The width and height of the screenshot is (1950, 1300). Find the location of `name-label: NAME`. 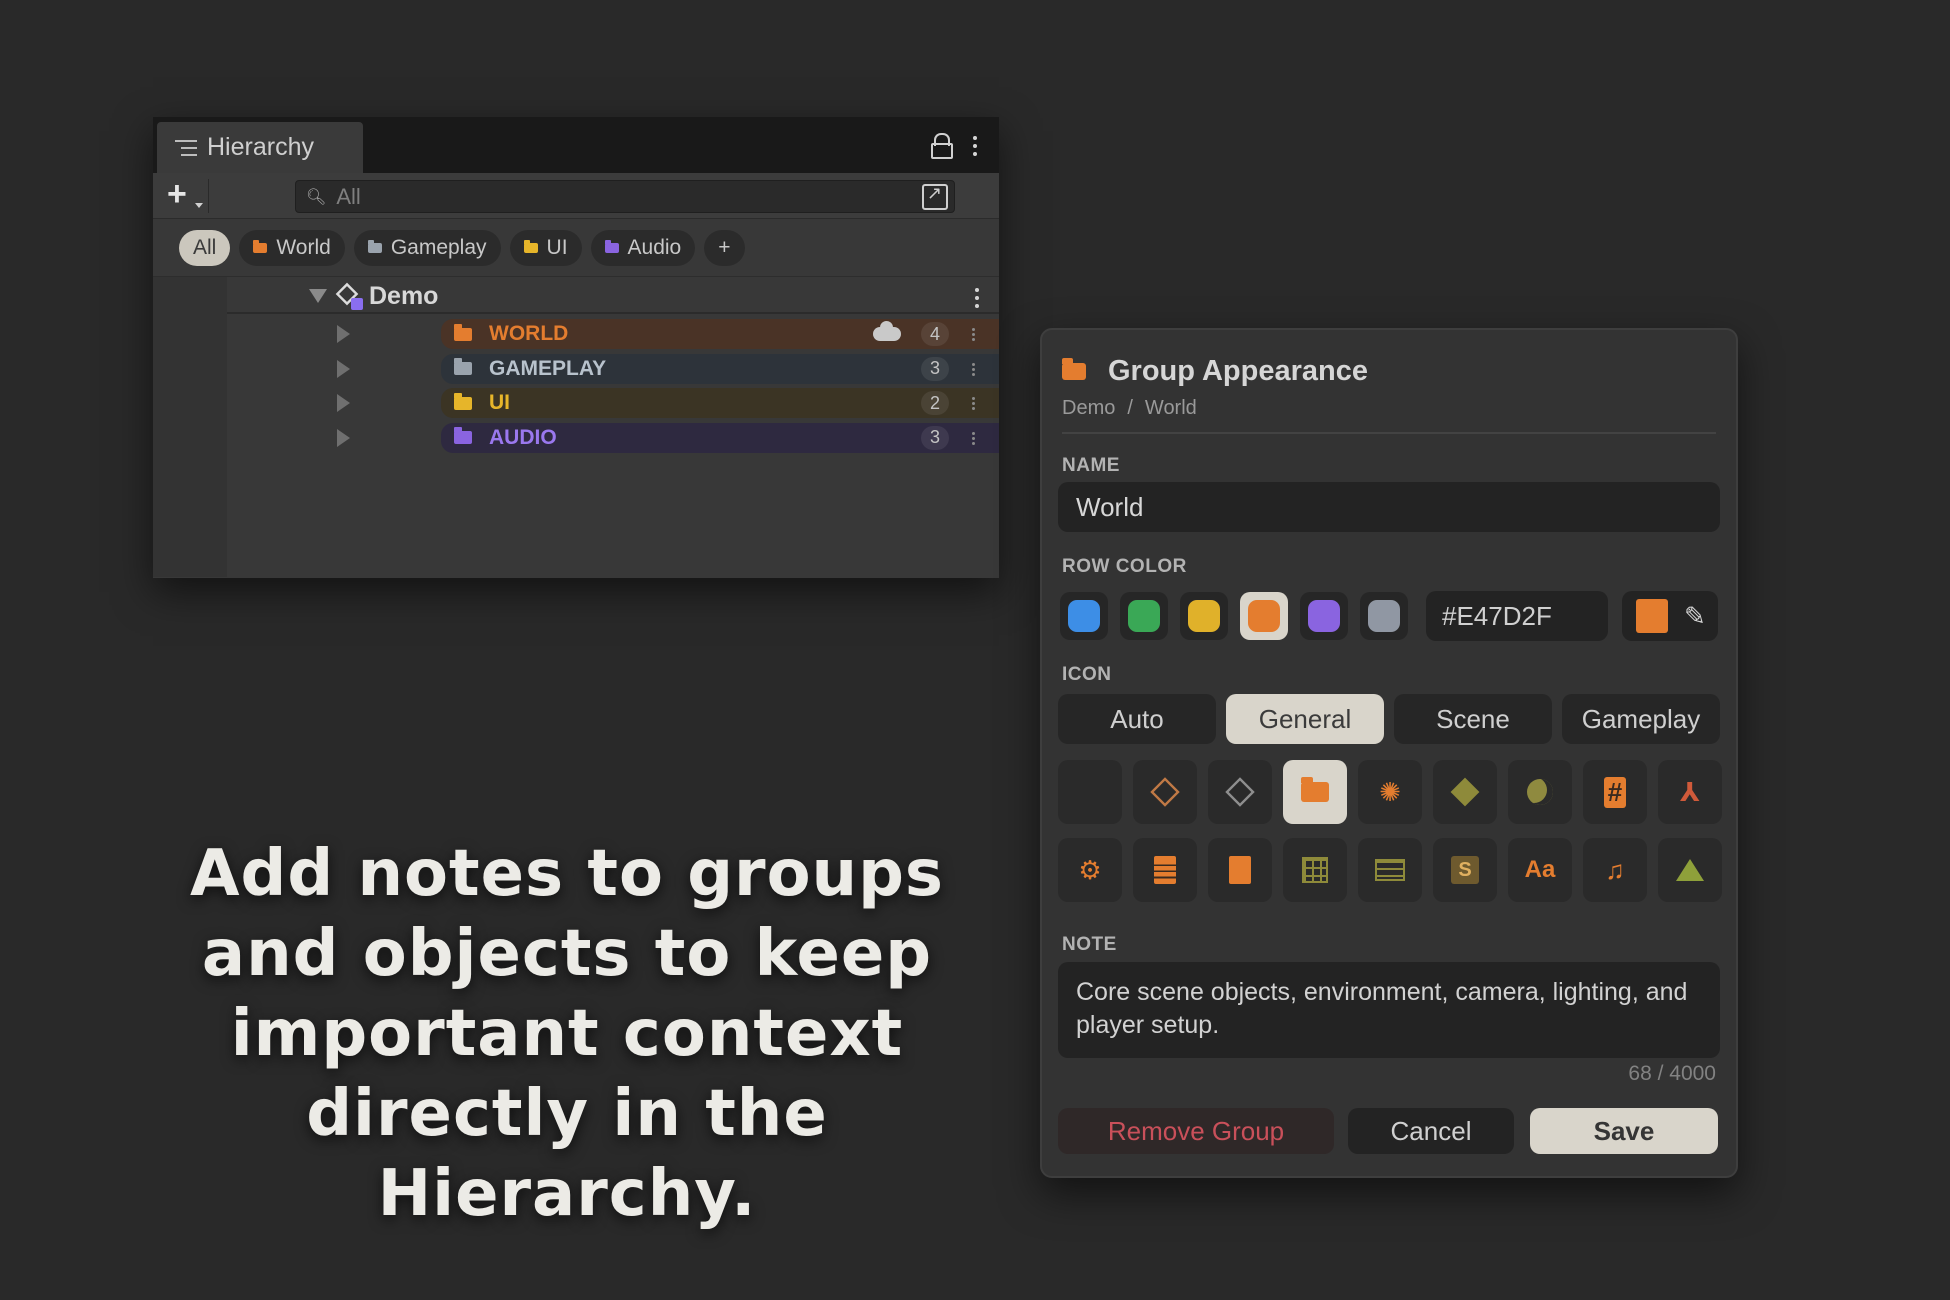

name-label: NAME is located at coordinates (1091, 465).